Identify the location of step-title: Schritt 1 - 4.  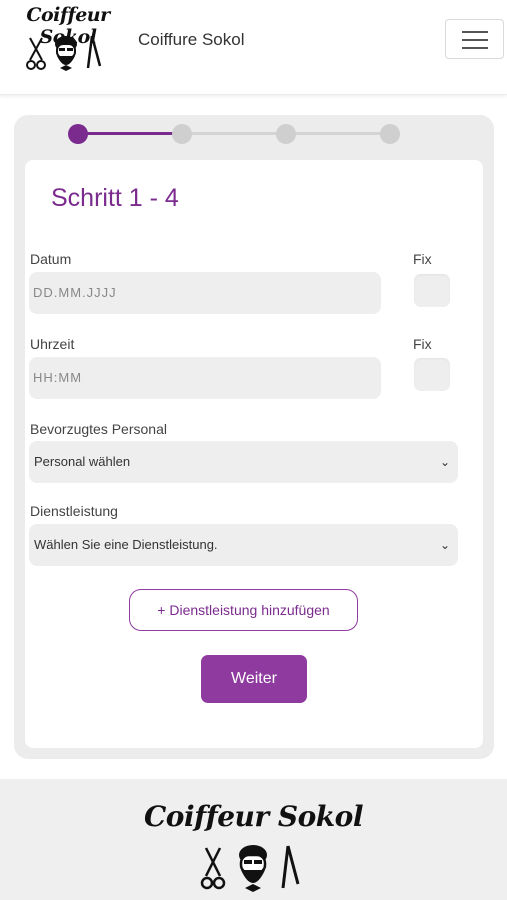
(115, 198).